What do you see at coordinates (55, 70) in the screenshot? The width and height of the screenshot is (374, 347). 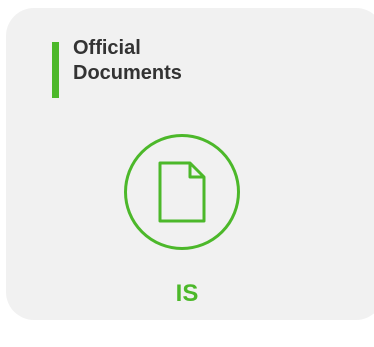 I see `accent-bar` at bounding box center [55, 70].